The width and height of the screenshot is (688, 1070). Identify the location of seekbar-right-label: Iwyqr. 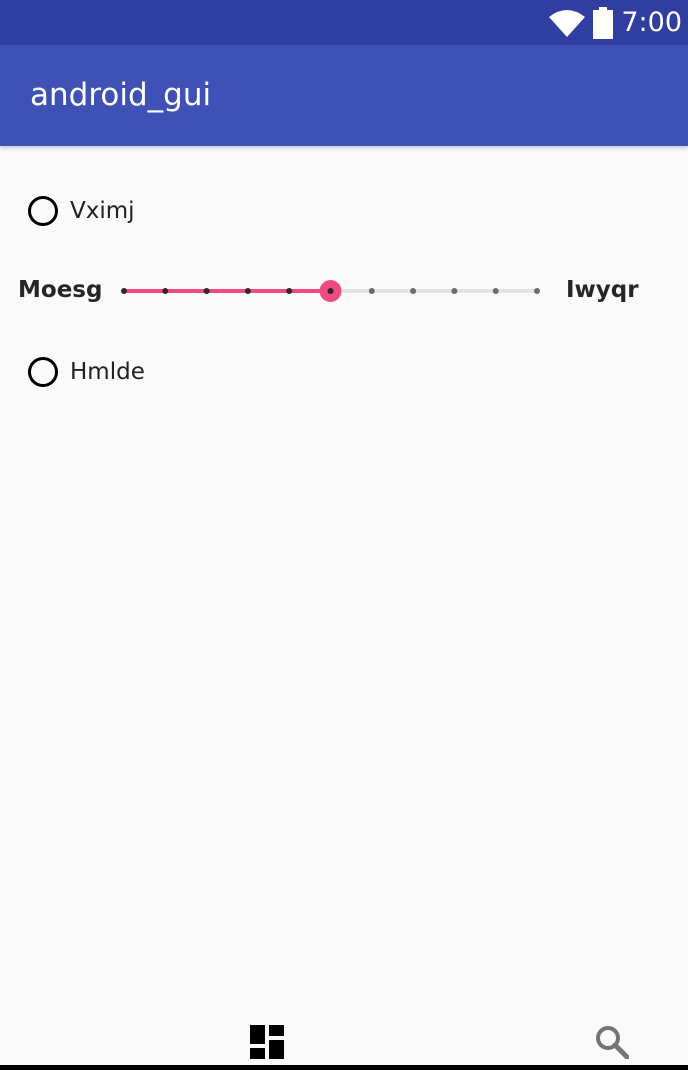
(602, 290).